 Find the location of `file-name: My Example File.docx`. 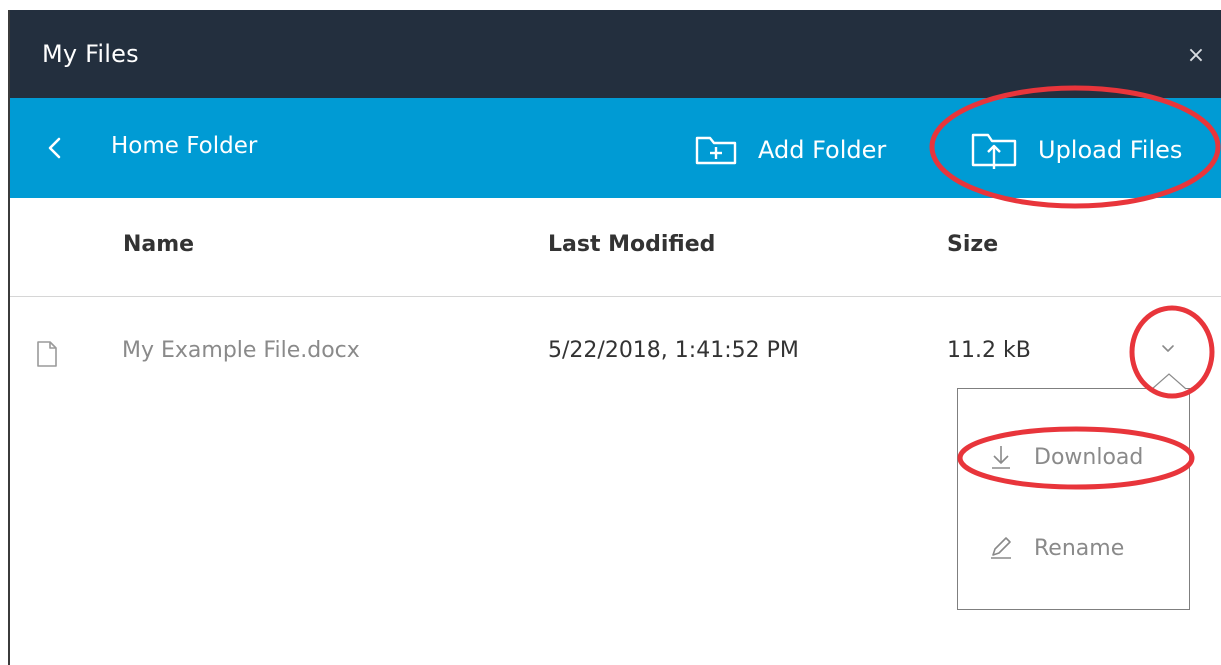

file-name: My Example File.docx is located at coordinates (241, 350).